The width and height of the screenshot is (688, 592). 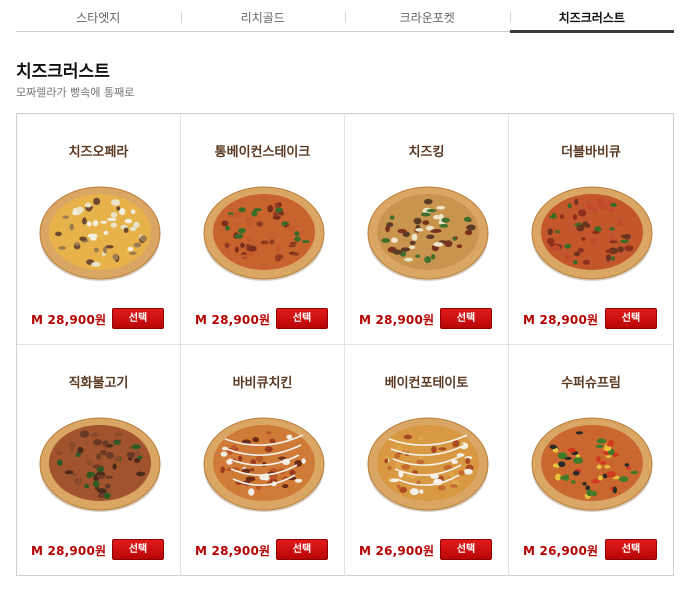 I want to click on category-tabs: 스타엣지 리치골드 크라운포켓 치즈크러스트, so click(x=345, y=19).